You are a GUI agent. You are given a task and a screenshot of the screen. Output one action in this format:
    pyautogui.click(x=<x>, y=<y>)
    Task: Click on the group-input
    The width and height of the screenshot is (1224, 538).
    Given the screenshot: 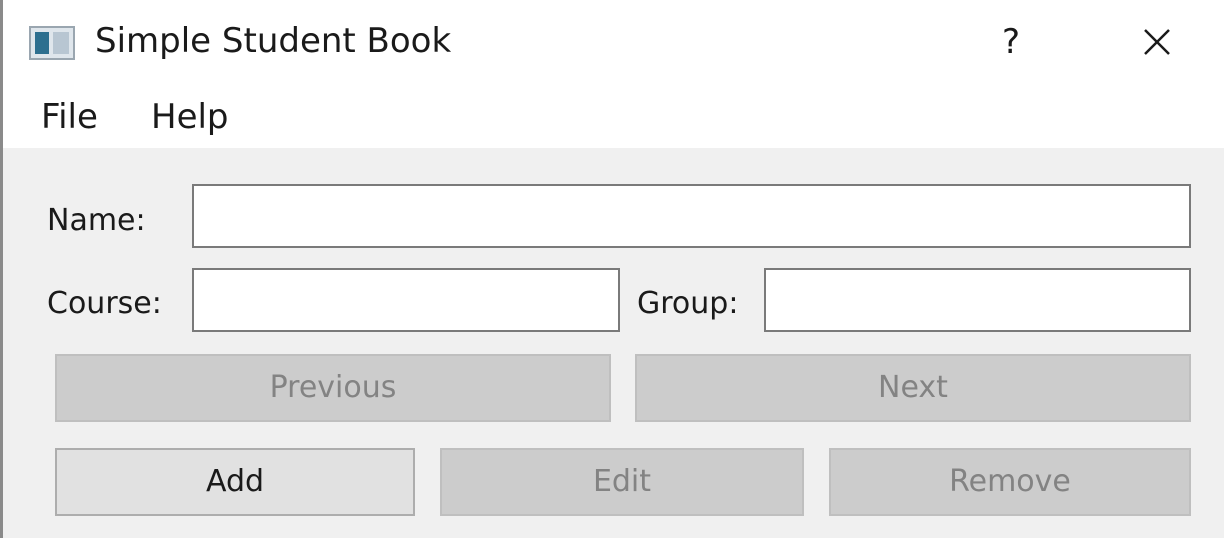 What is the action you would take?
    pyautogui.click(x=977, y=300)
    